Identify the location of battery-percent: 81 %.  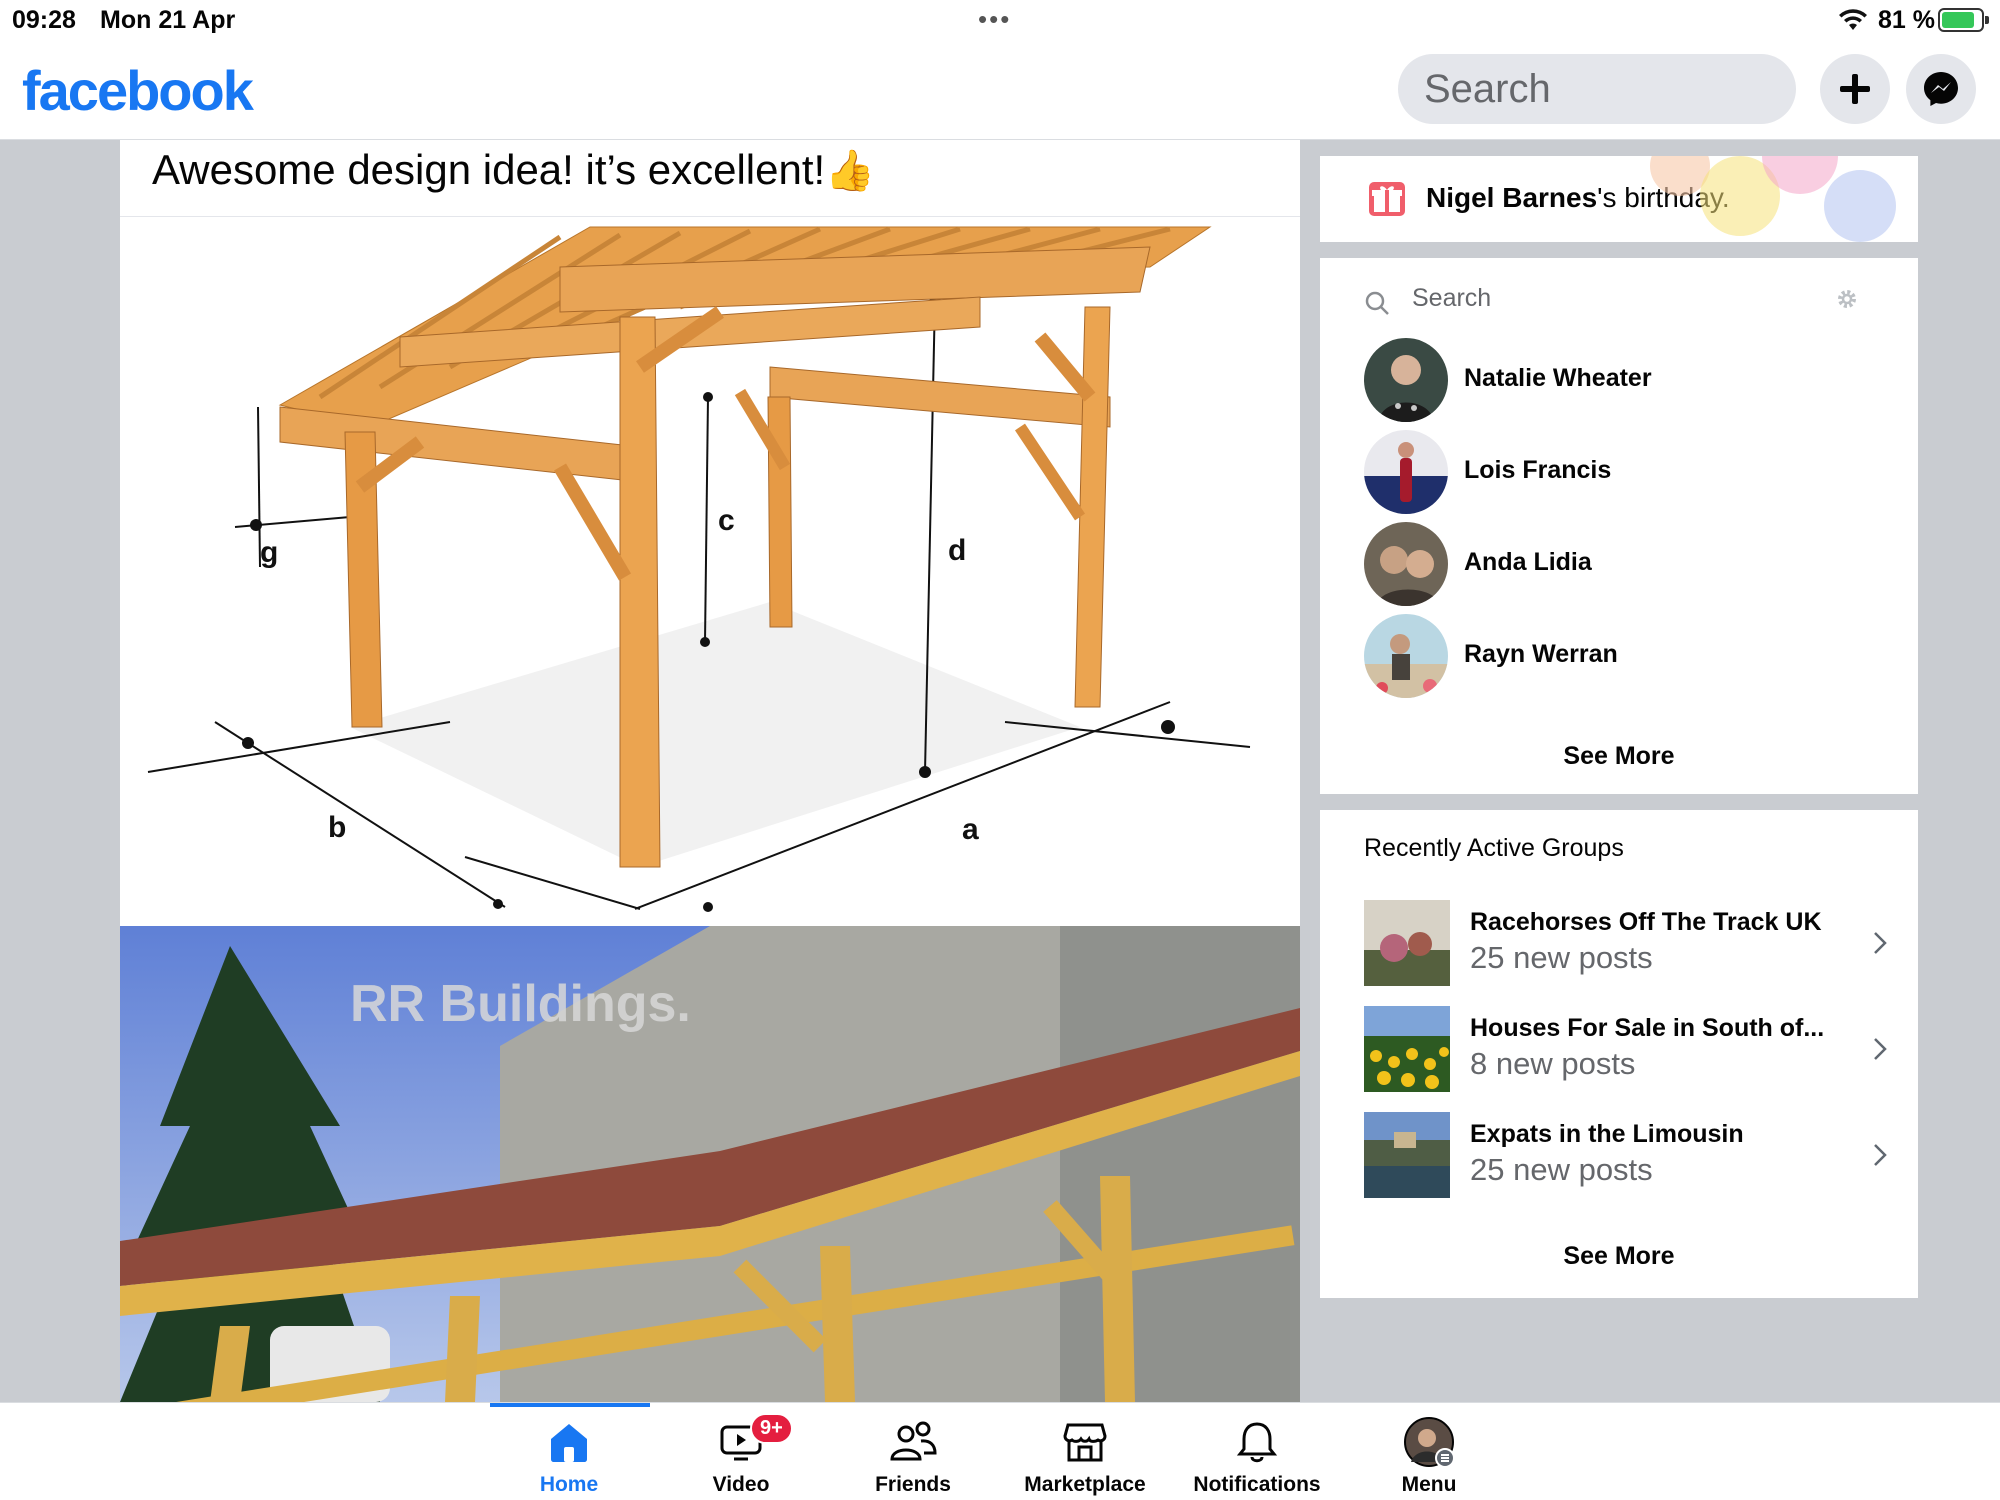
(1906, 20).